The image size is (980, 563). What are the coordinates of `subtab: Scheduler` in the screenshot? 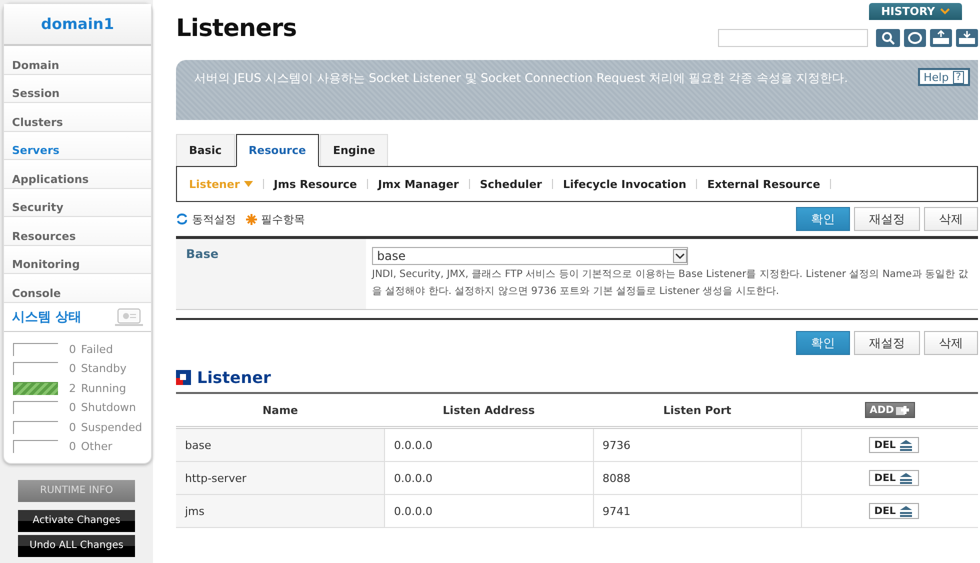 It's located at (511, 184).